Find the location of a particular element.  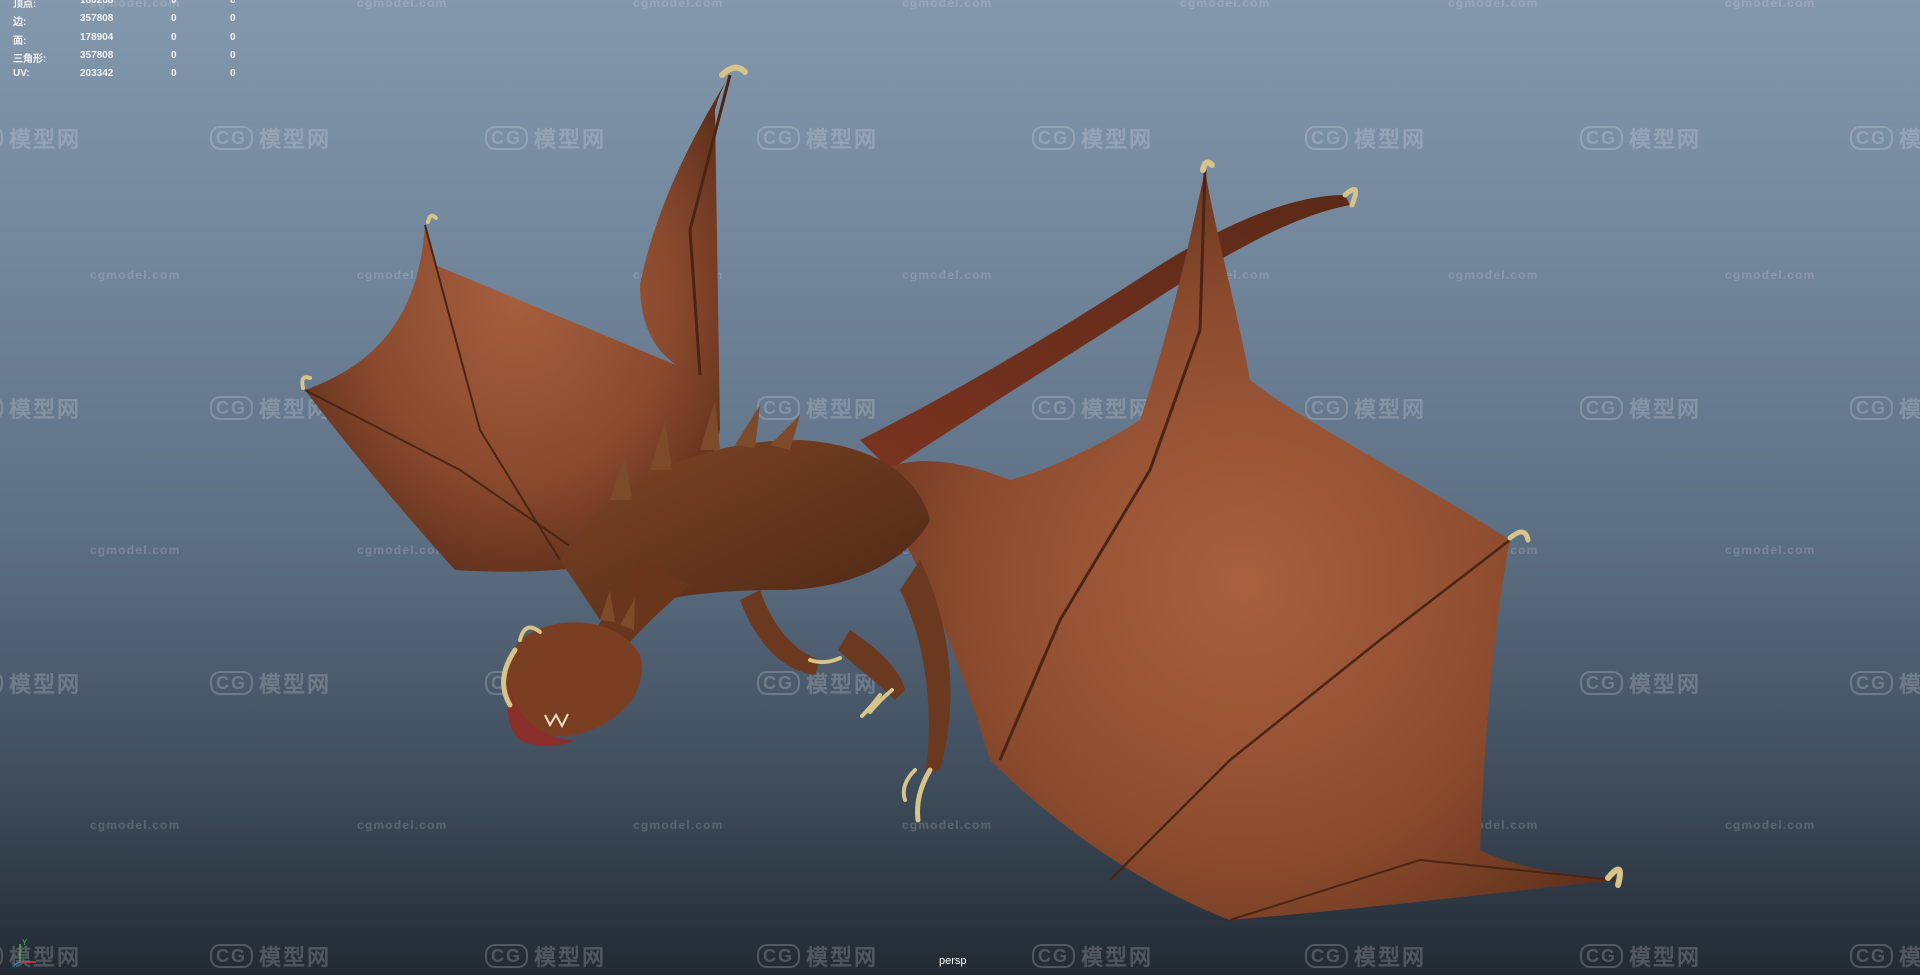

axis-y-label: Y is located at coordinates (25, 942).